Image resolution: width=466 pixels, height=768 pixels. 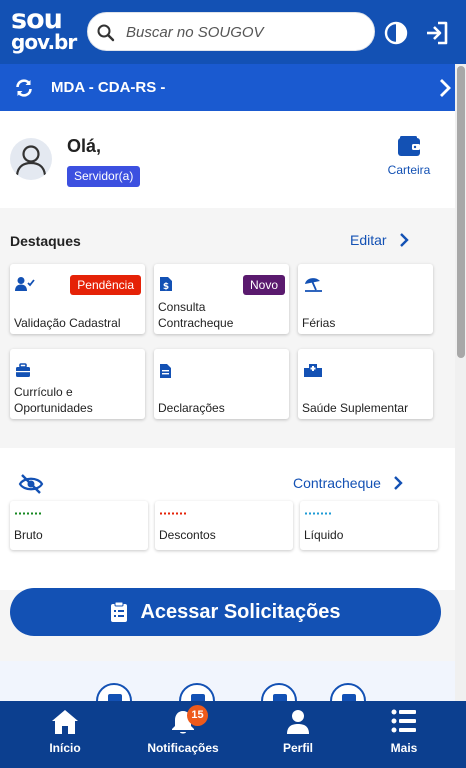 I want to click on paycard-label: Bruto, so click(x=28, y=535).